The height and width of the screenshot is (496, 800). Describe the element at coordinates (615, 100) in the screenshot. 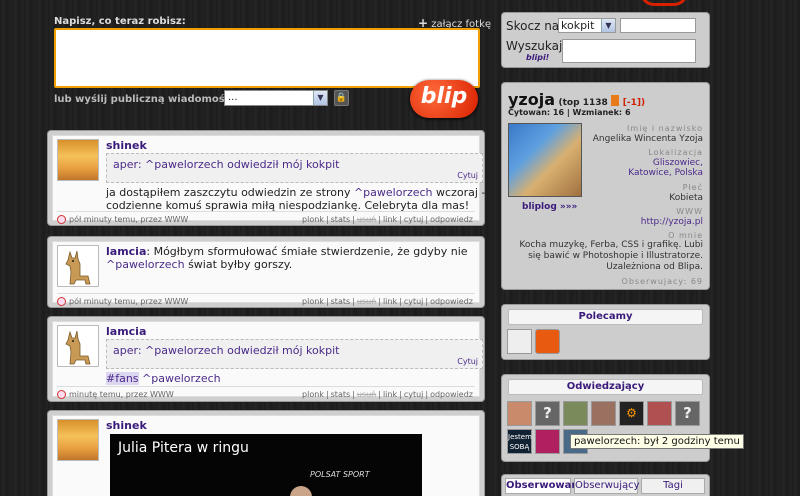

I see `rank-icon` at that location.